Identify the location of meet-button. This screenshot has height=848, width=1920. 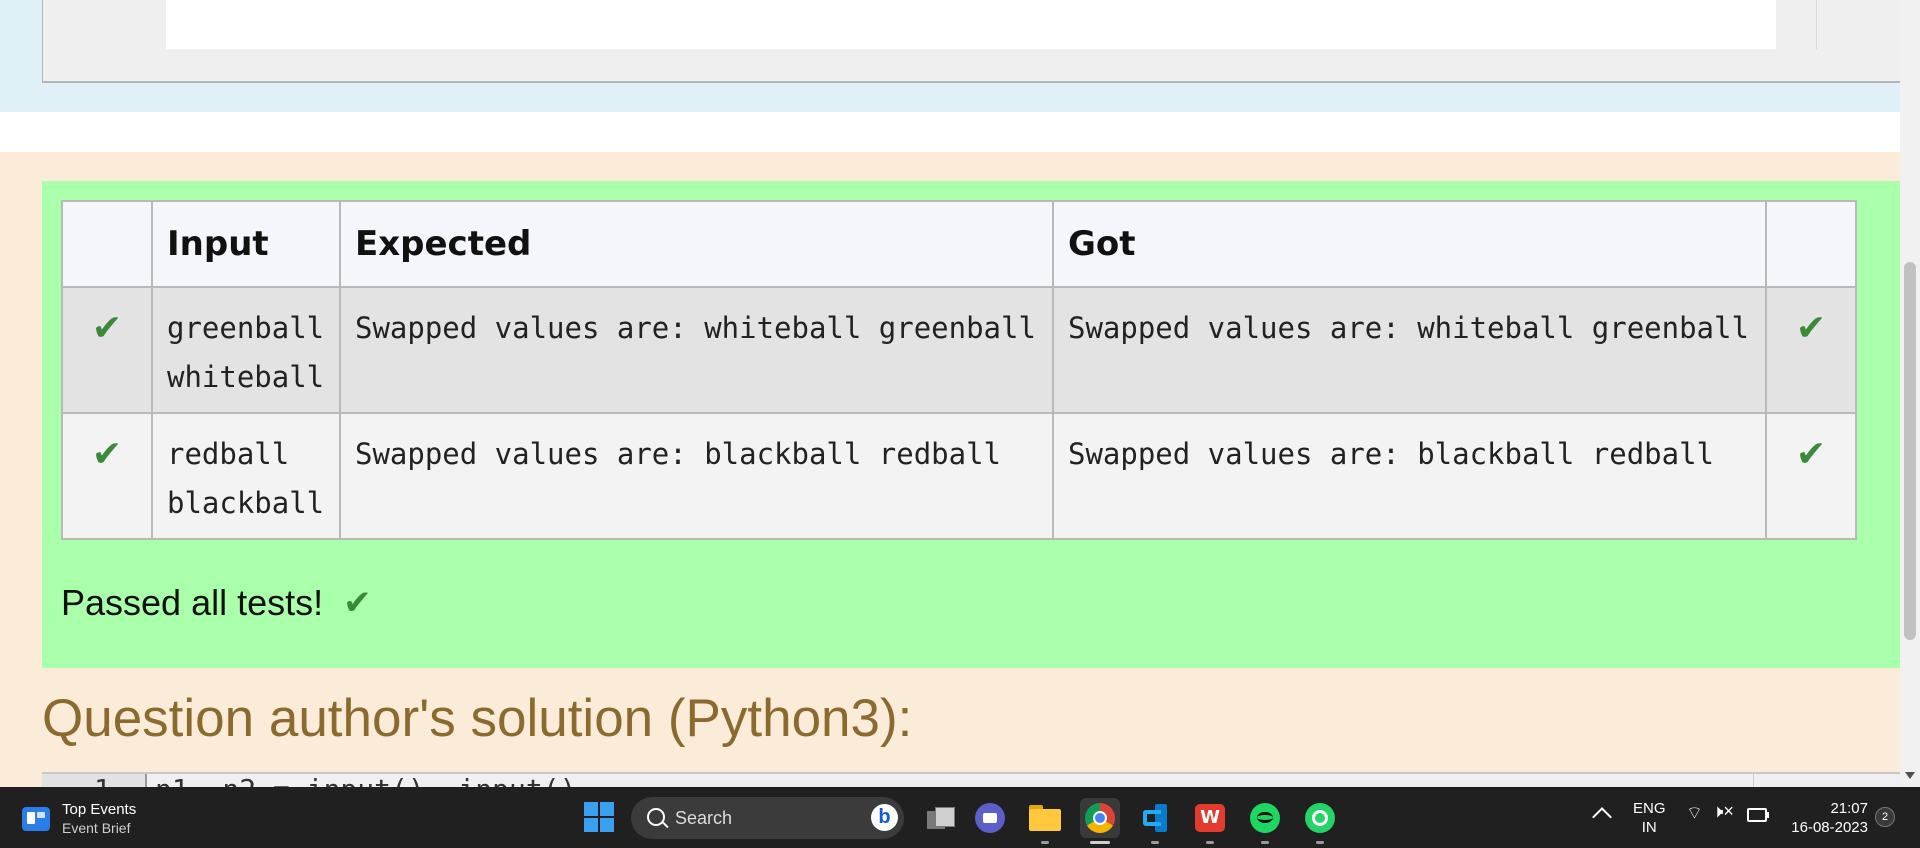
(990, 818).